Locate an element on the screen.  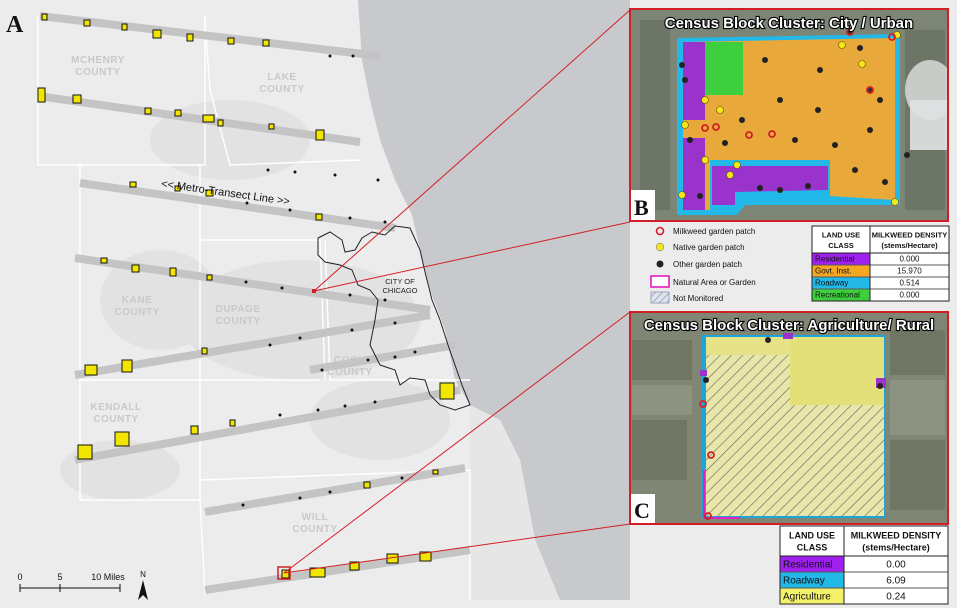
svg-text: N is located at coordinates (143, 574).